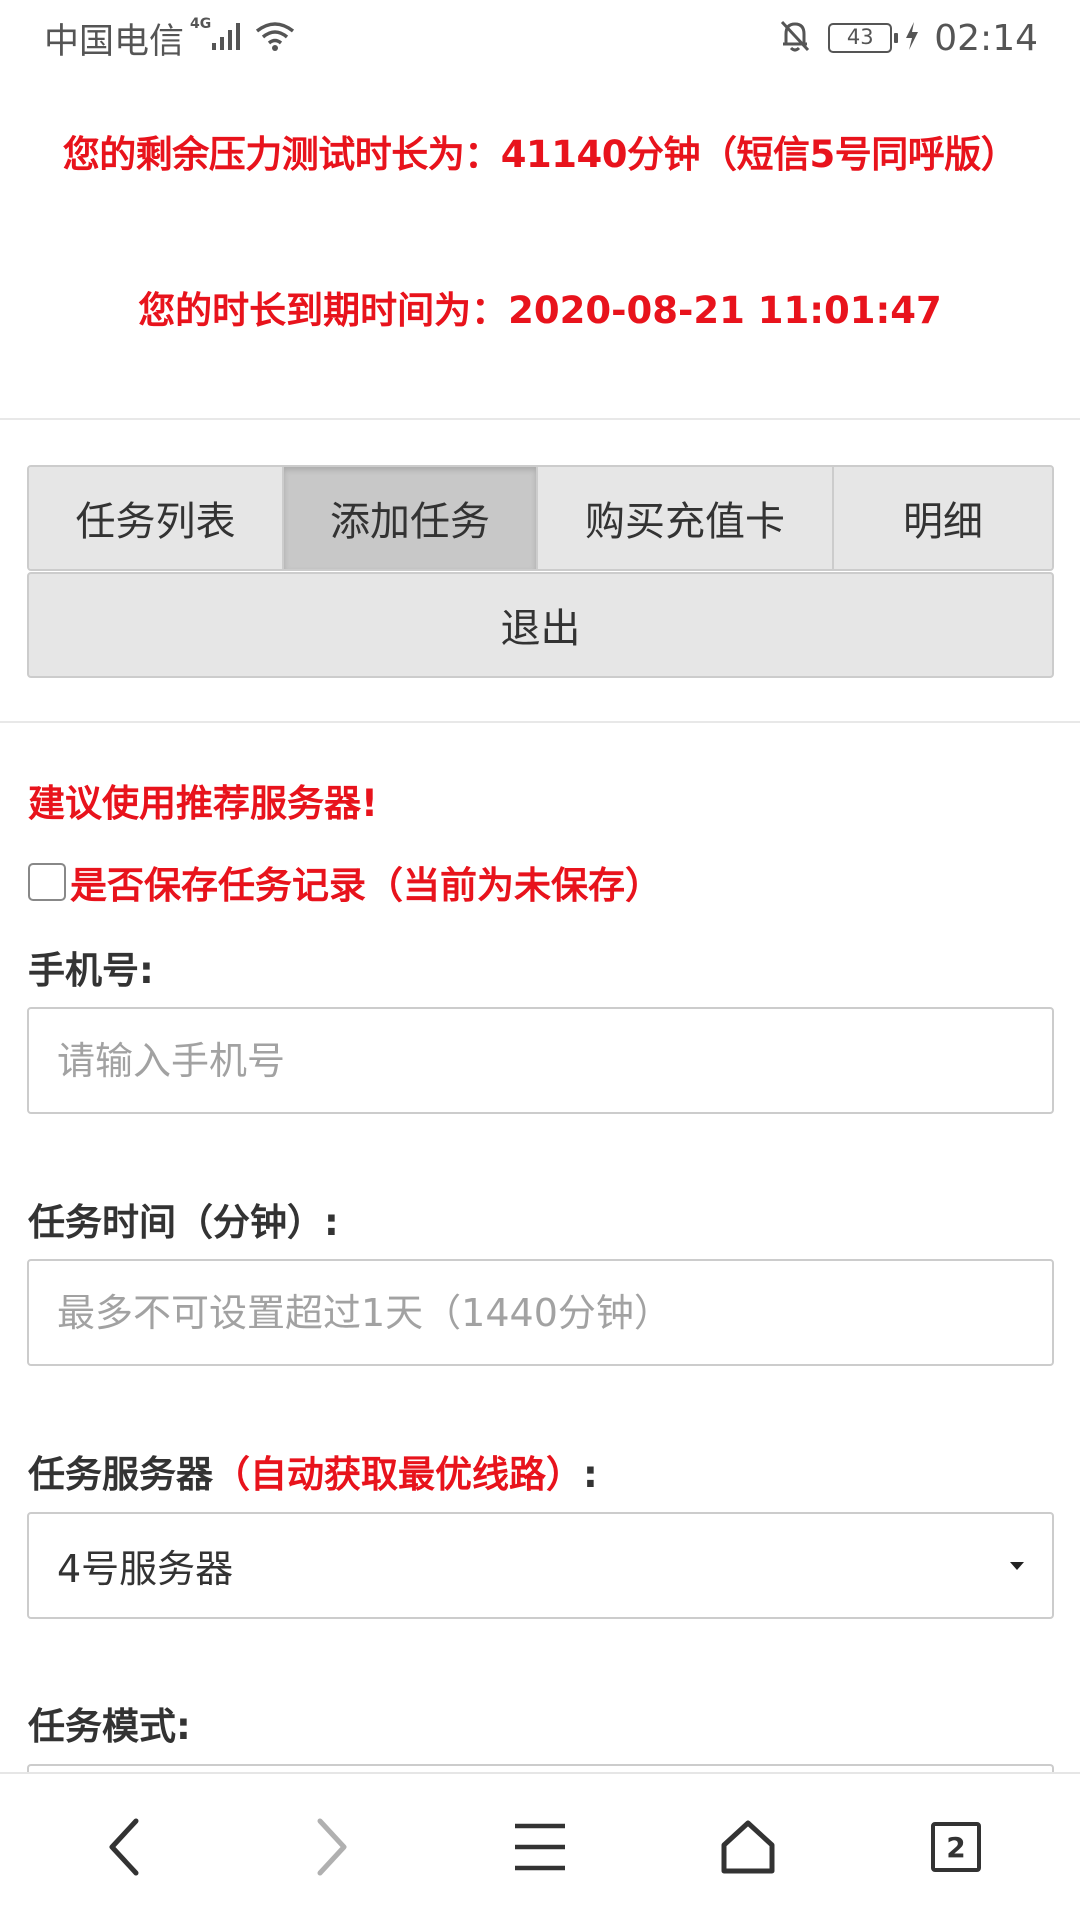 The width and height of the screenshot is (1080, 1920). Describe the element at coordinates (203, 803) in the screenshot. I see `recommend-server-tip: 建议使用推荐服务器!` at that location.